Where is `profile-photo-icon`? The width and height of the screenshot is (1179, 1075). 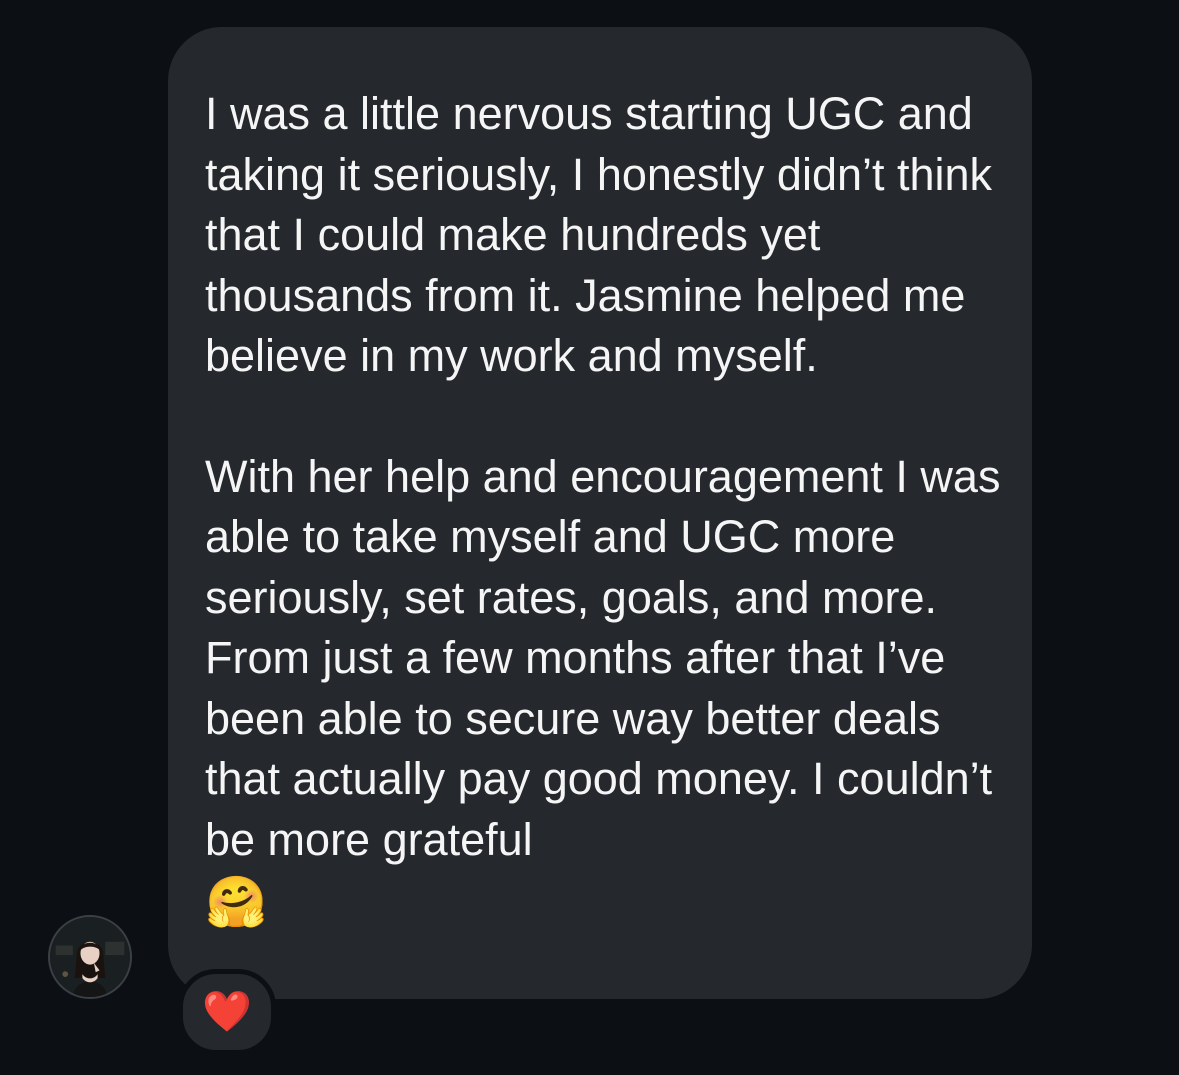
profile-photo-icon is located at coordinates (90, 957).